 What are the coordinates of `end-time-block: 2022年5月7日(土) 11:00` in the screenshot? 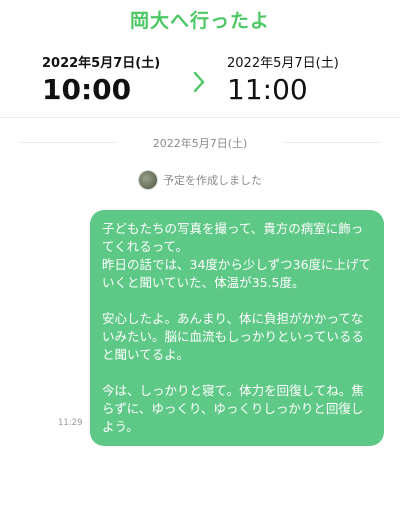 It's located at (283, 81).